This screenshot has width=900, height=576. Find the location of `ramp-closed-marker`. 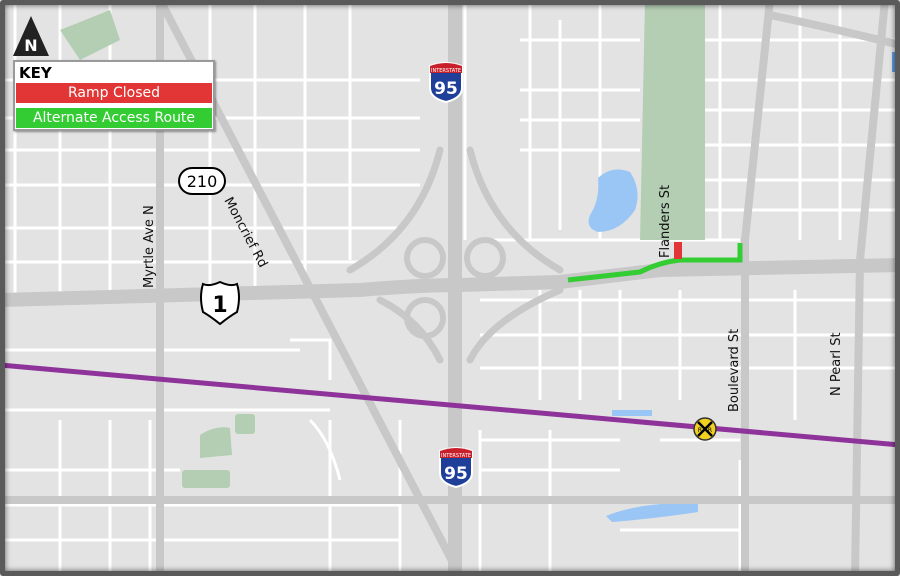

ramp-closed-marker is located at coordinates (678, 250).